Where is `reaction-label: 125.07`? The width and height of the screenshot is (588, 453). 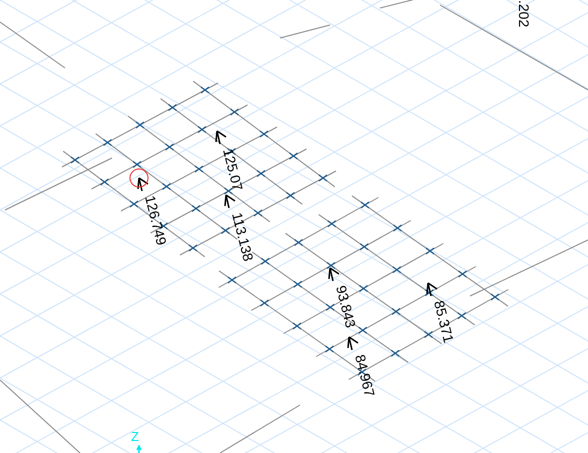 reaction-label: 125.07 is located at coordinates (233, 169).